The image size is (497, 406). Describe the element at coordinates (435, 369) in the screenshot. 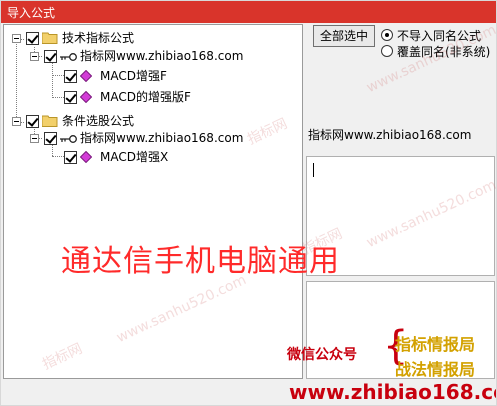

I see `brand-name-2: 战法情报局` at that location.